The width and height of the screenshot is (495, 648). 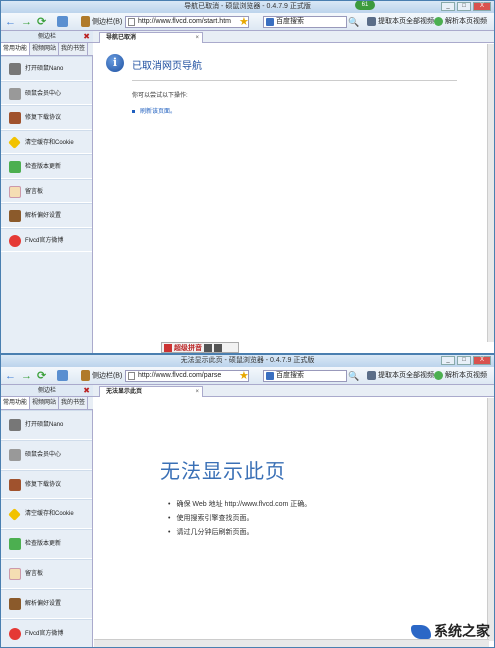 I want to click on address-text: http://www.flvcd.com/start.htm, so click(x=184, y=21).